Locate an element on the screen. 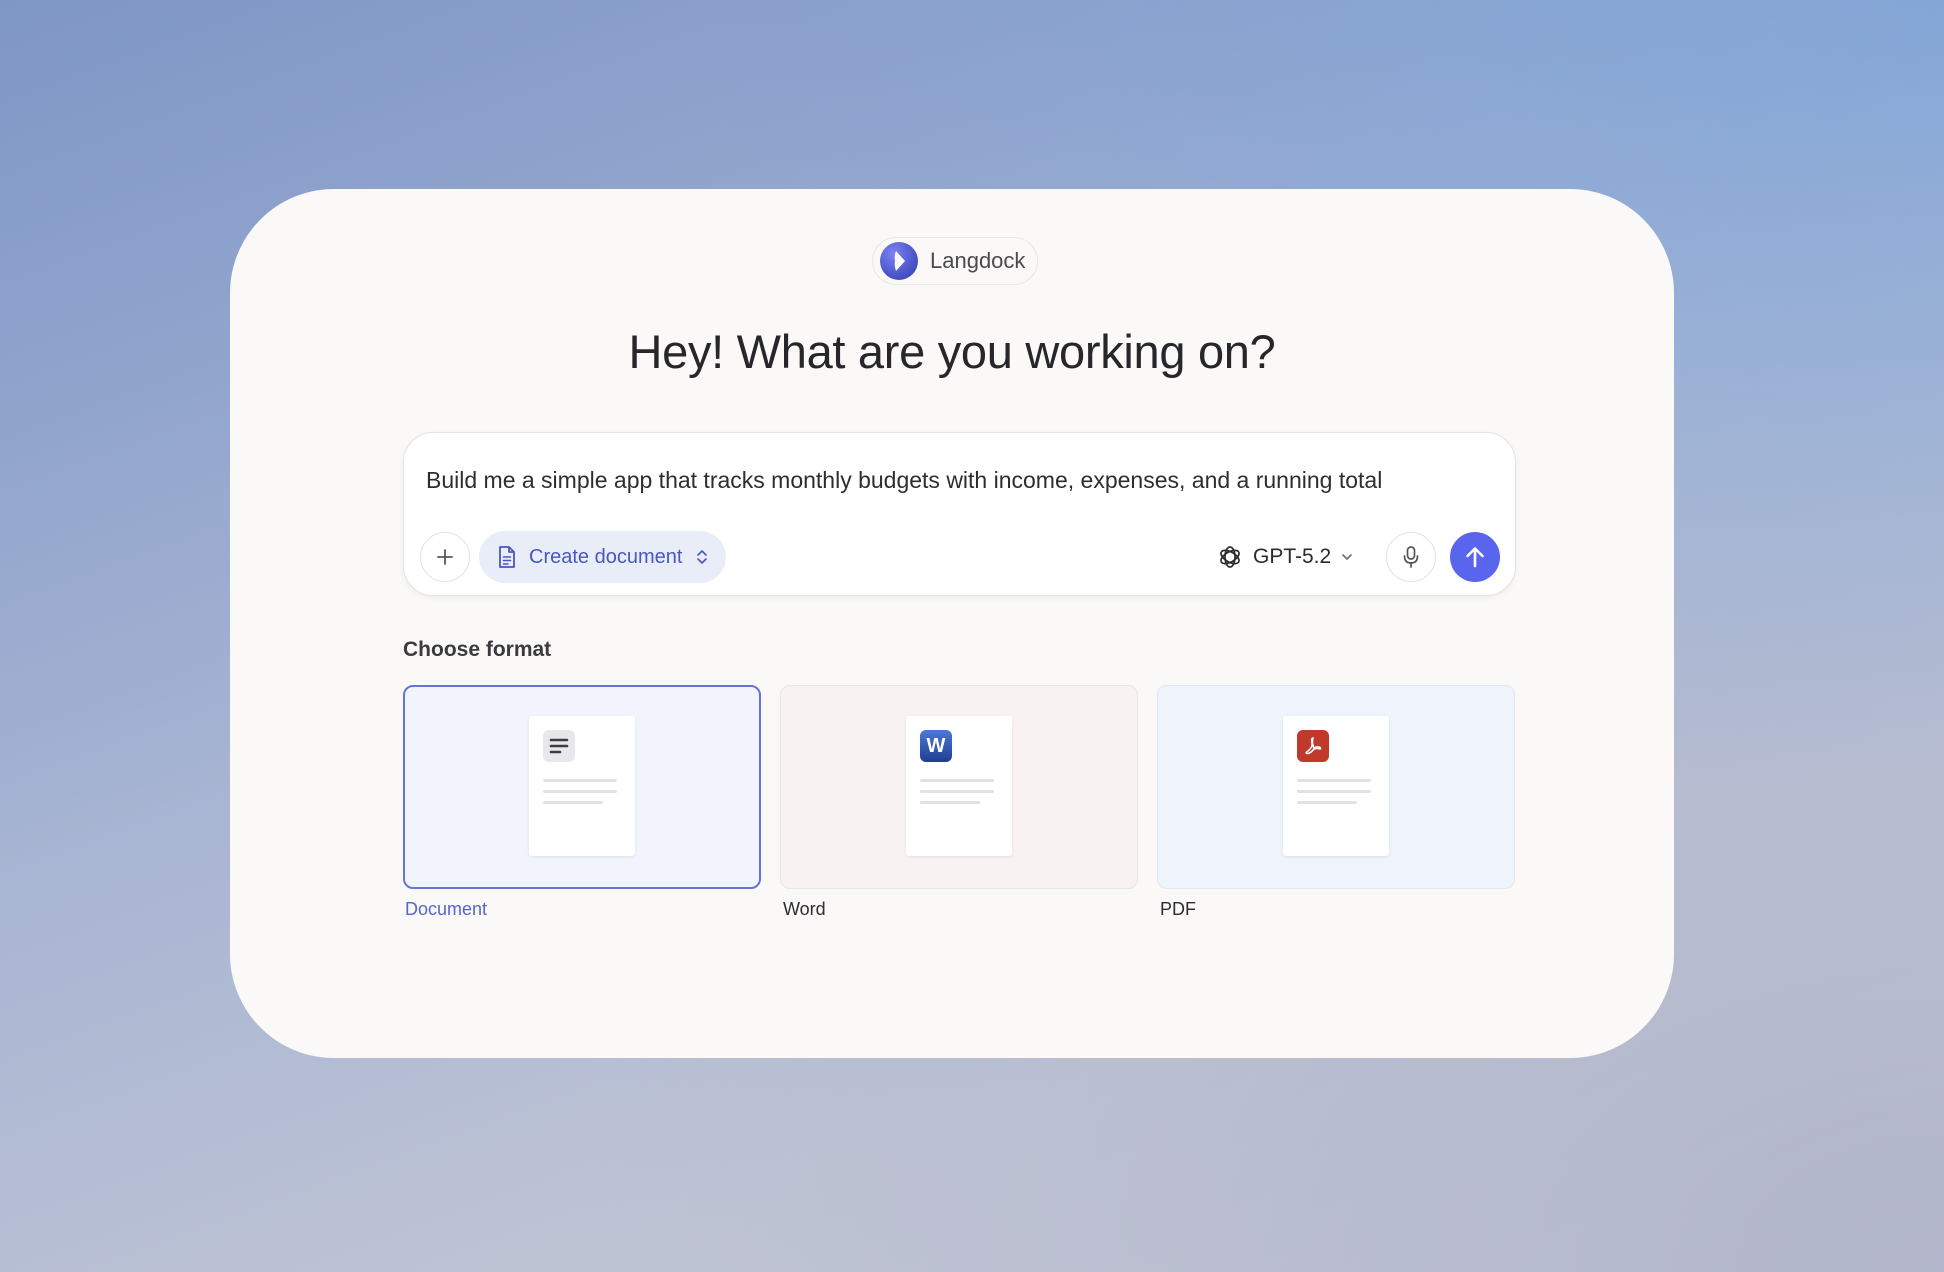 The height and width of the screenshot is (1272, 1944). pdf-preview is located at coordinates (1336, 786).